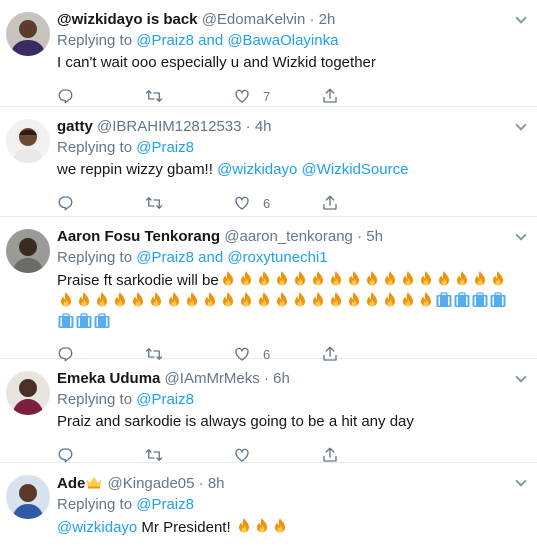  What do you see at coordinates (288, 236) in the screenshot?
I see `handle: @aaron_tenkorang` at bounding box center [288, 236].